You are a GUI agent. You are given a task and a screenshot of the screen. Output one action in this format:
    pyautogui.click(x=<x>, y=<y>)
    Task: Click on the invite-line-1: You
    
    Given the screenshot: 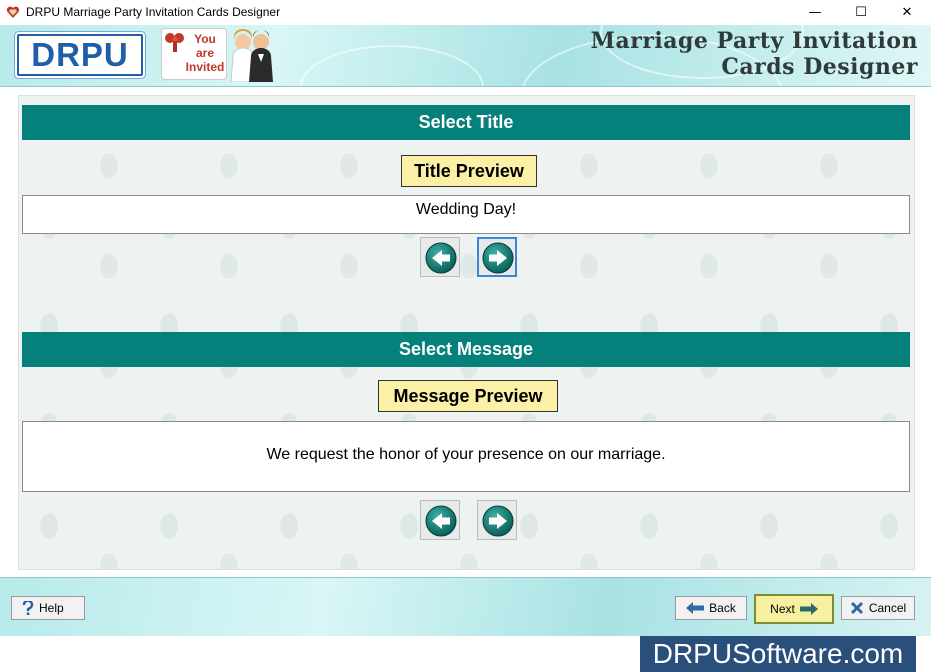 What is the action you would take?
    pyautogui.click(x=205, y=39)
    